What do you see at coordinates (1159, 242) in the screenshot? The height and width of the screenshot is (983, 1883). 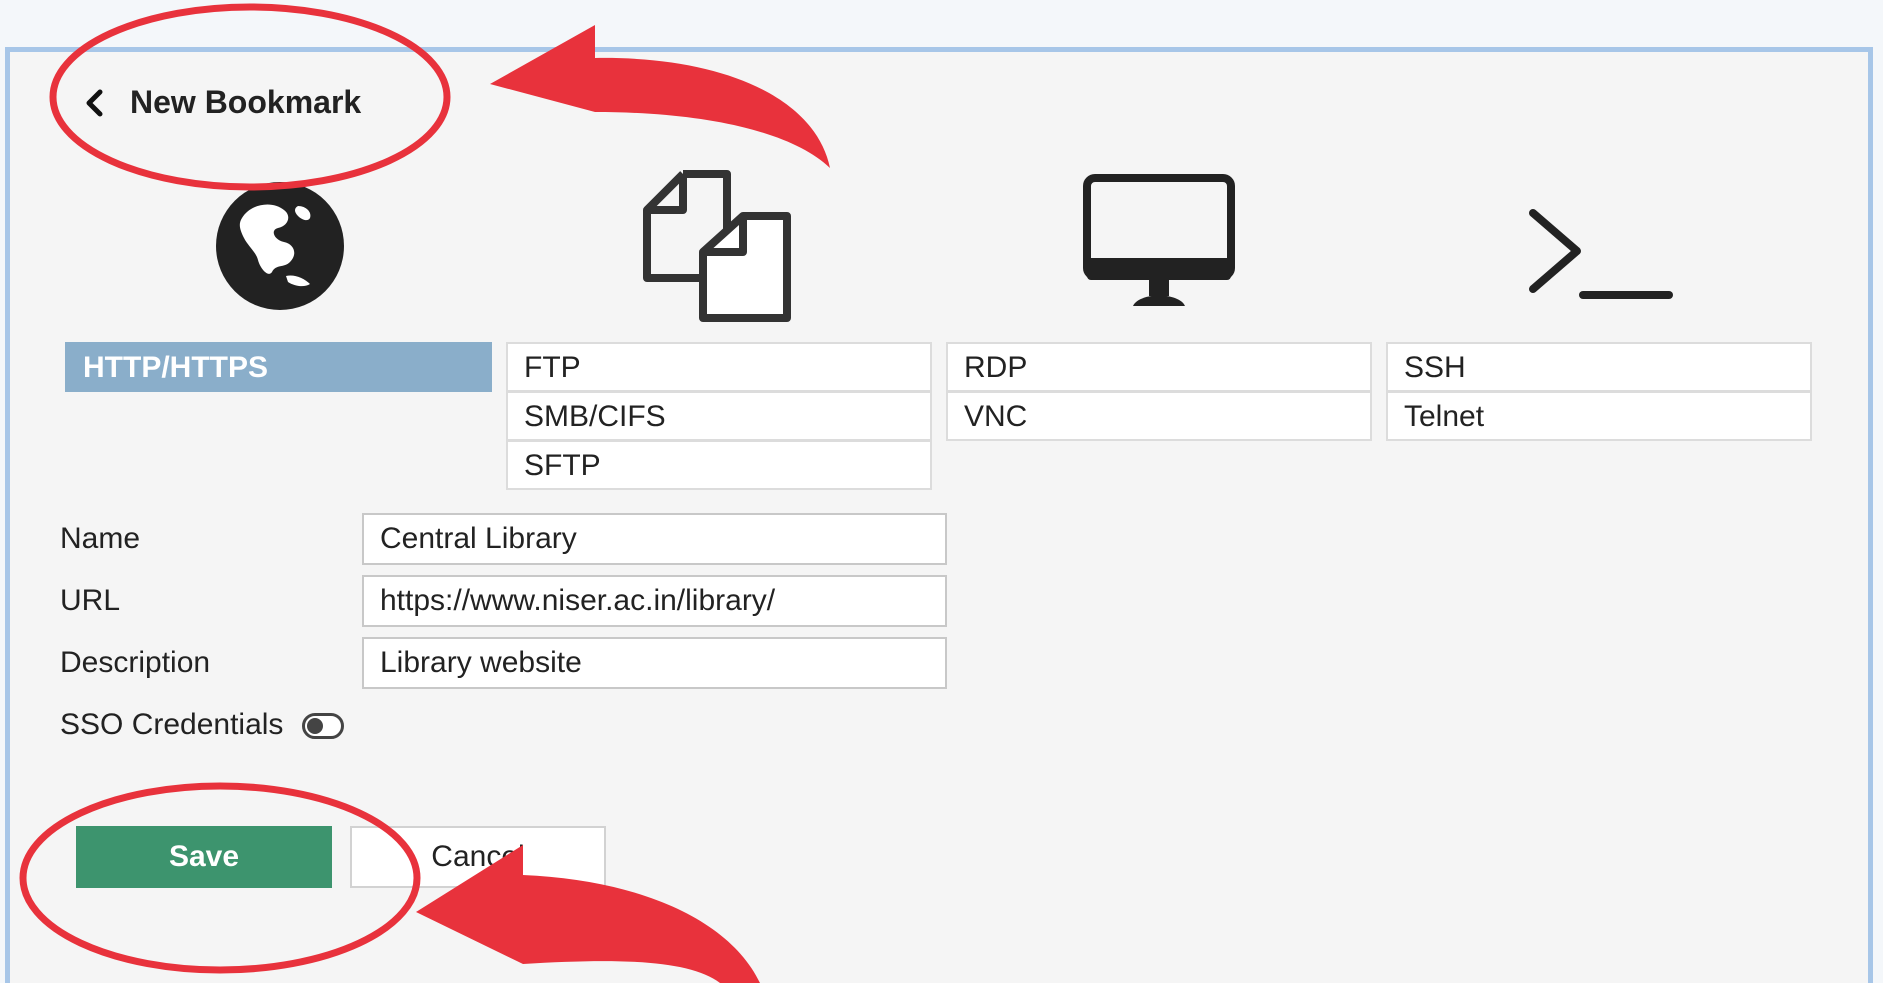 I see `monitor-icon` at bounding box center [1159, 242].